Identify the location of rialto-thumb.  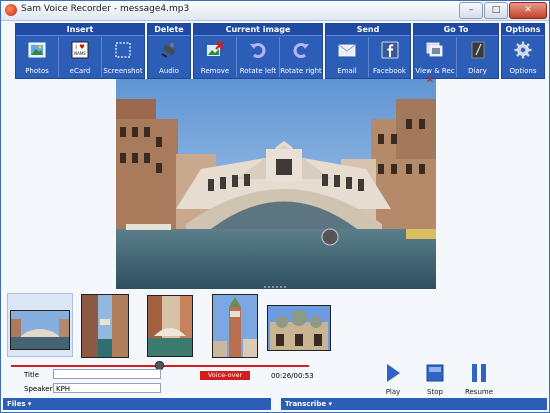
(40, 330).